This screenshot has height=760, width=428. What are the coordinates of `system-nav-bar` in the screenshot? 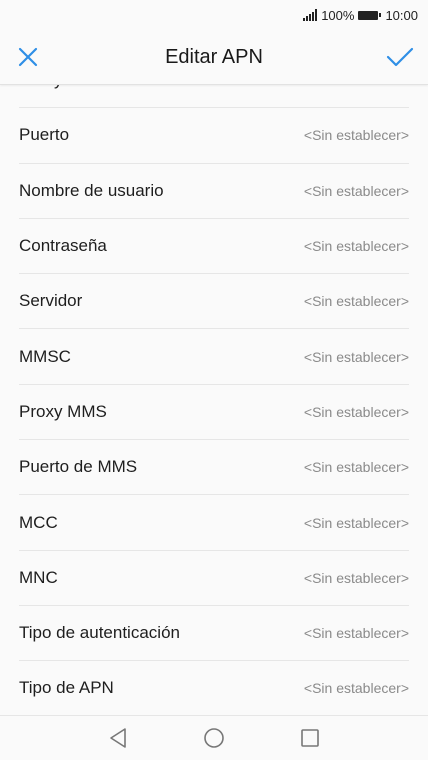 It's located at (214, 737).